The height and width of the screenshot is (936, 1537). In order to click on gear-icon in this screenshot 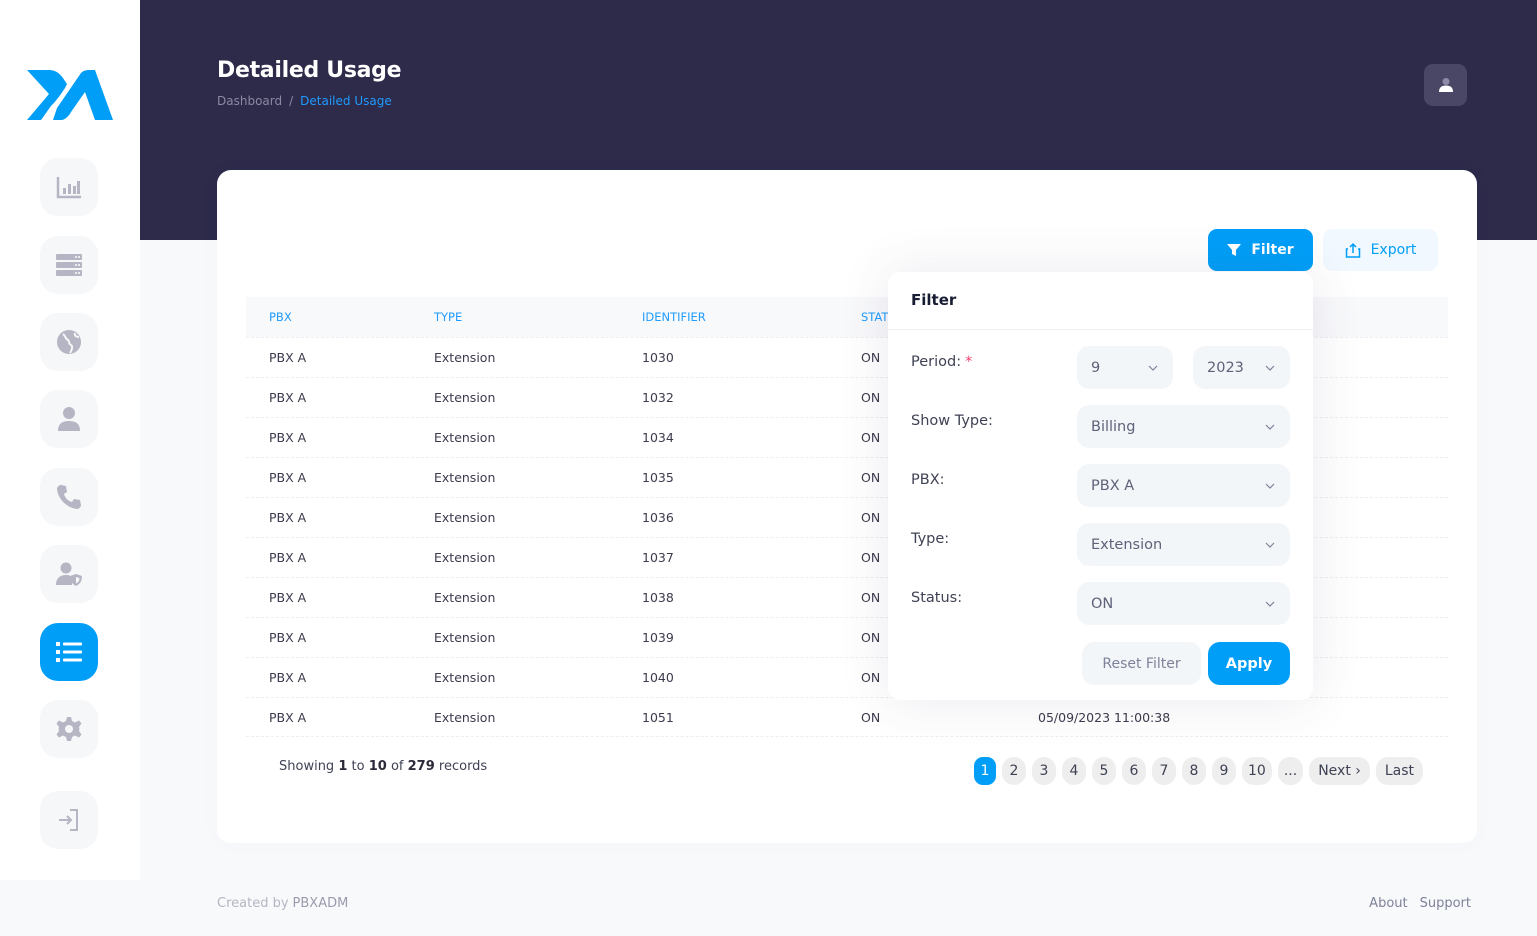, I will do `click(69, 729)`.